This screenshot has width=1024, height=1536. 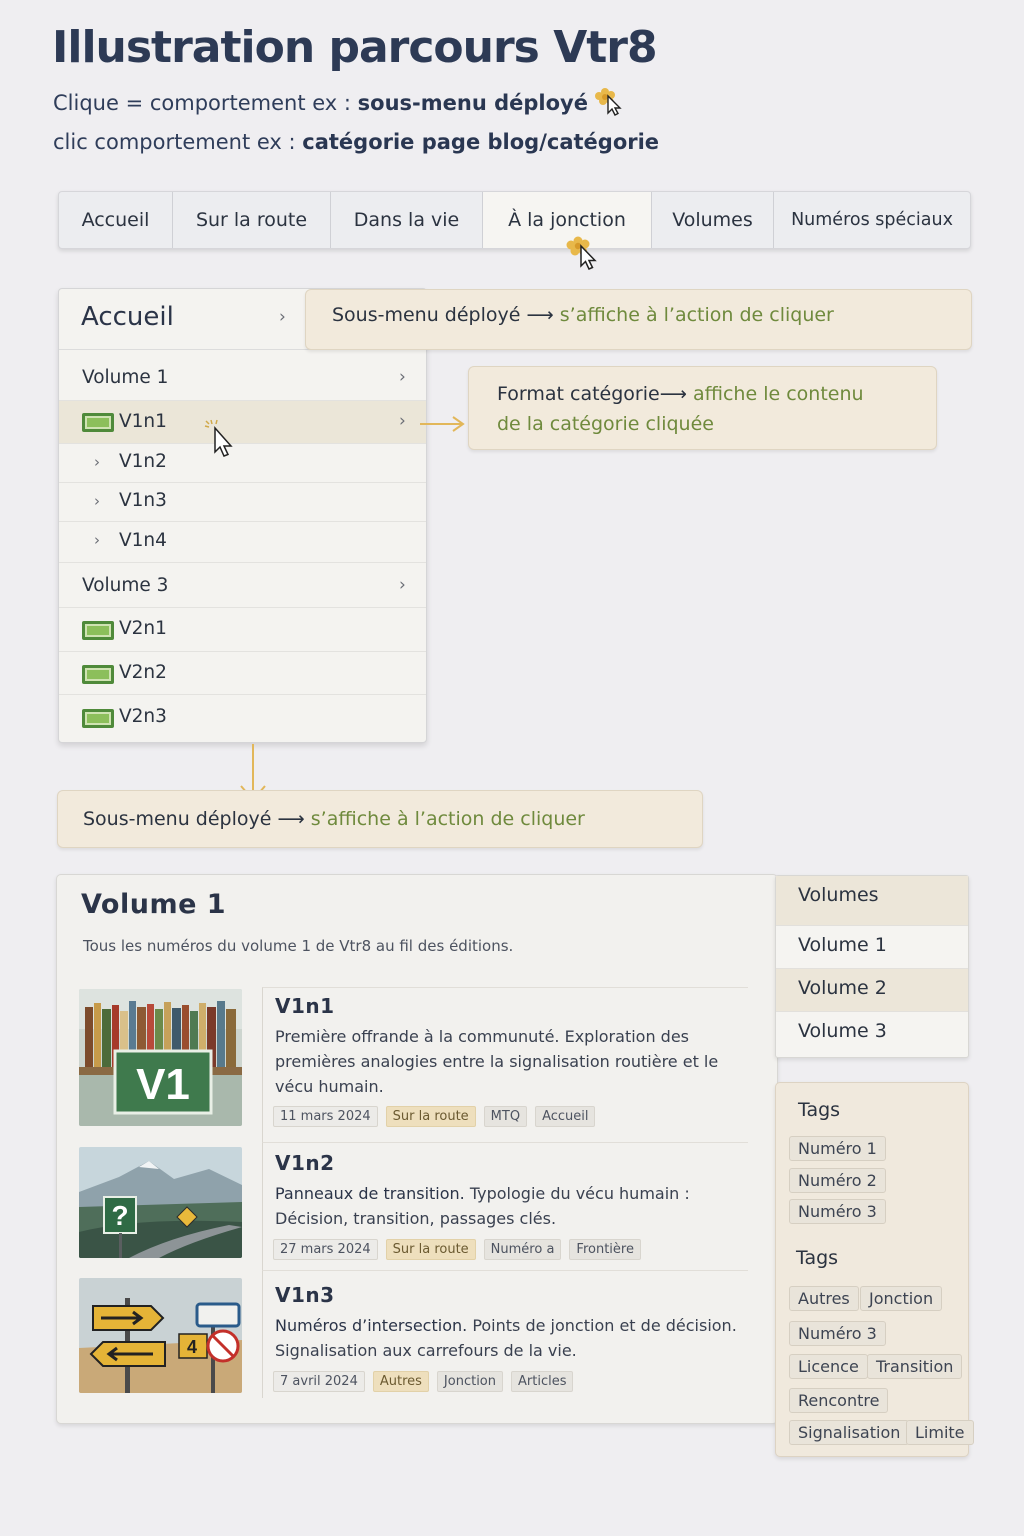 I want to click on sidebar-item-volume-2: Volume 2, so click(x=872, y=990).